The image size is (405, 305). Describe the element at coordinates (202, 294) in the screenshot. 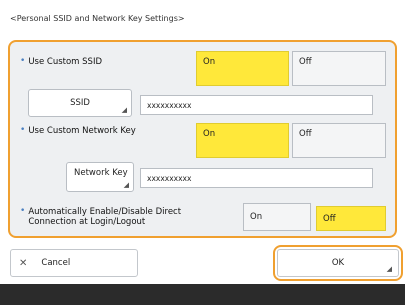

I see `footer-bar` at that location.